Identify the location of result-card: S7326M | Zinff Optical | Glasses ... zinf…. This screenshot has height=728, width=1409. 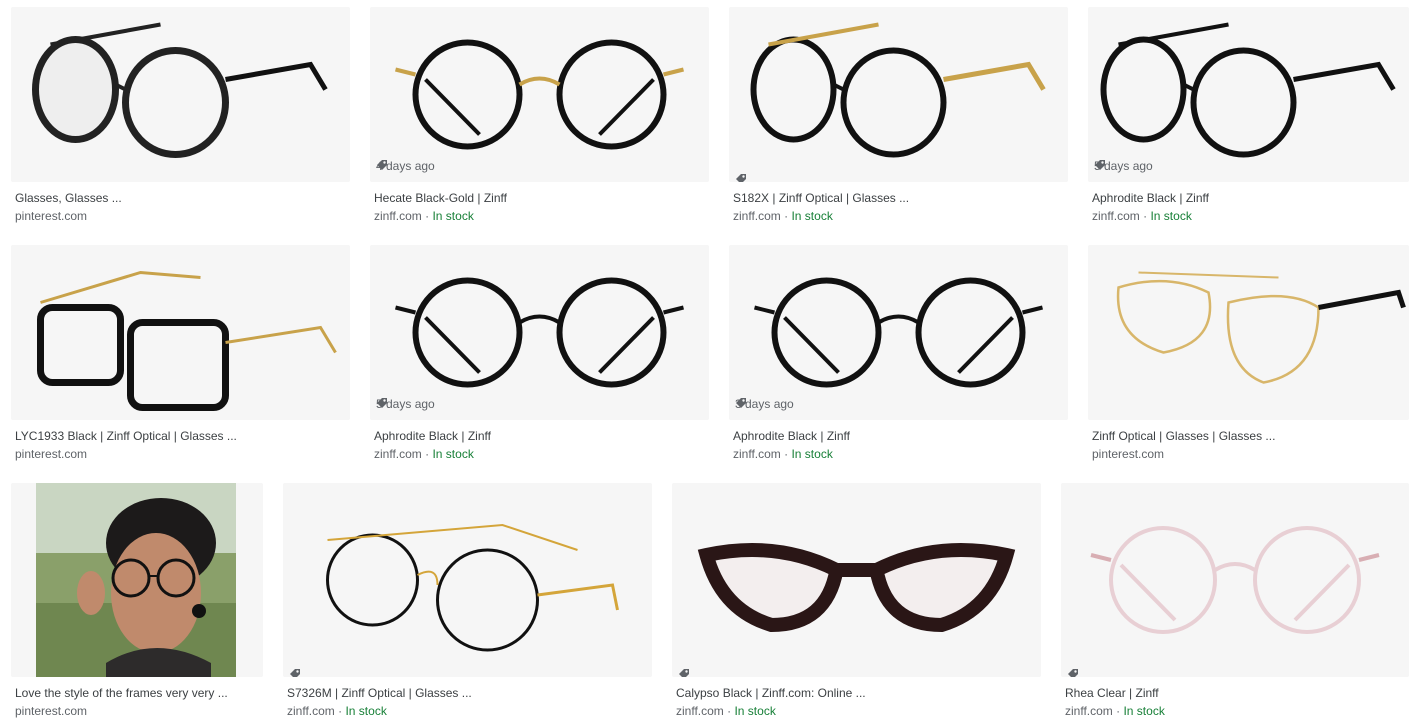
(467, 602).